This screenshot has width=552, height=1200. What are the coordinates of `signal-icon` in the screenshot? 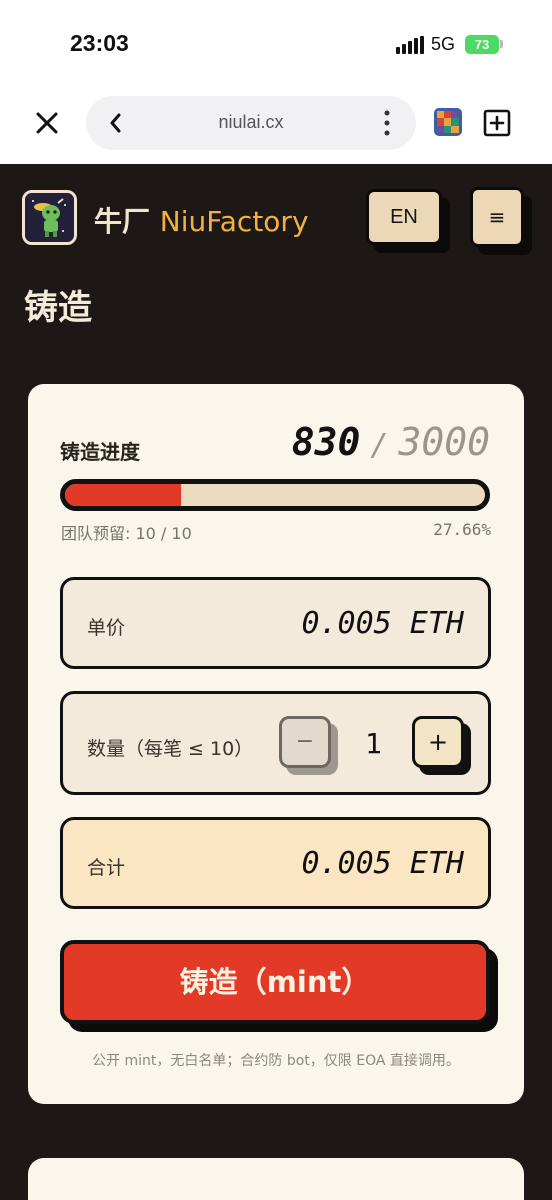 It's located at (410, 45).